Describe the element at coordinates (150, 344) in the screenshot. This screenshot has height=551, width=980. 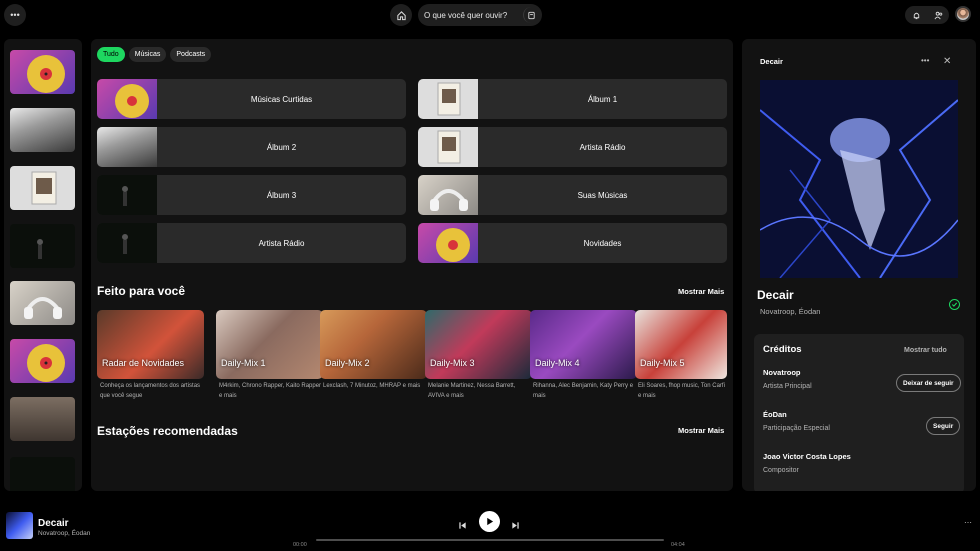
I see `mix-art: Radar de Novidades` at that location.